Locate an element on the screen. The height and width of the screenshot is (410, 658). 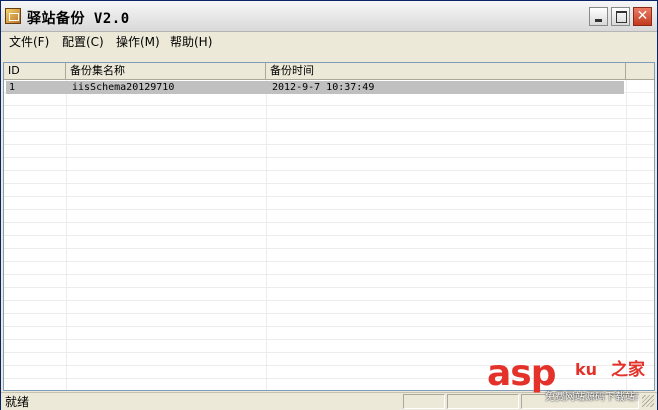
column-header-name: 备份集名称 is located at coordinates (166, 71).